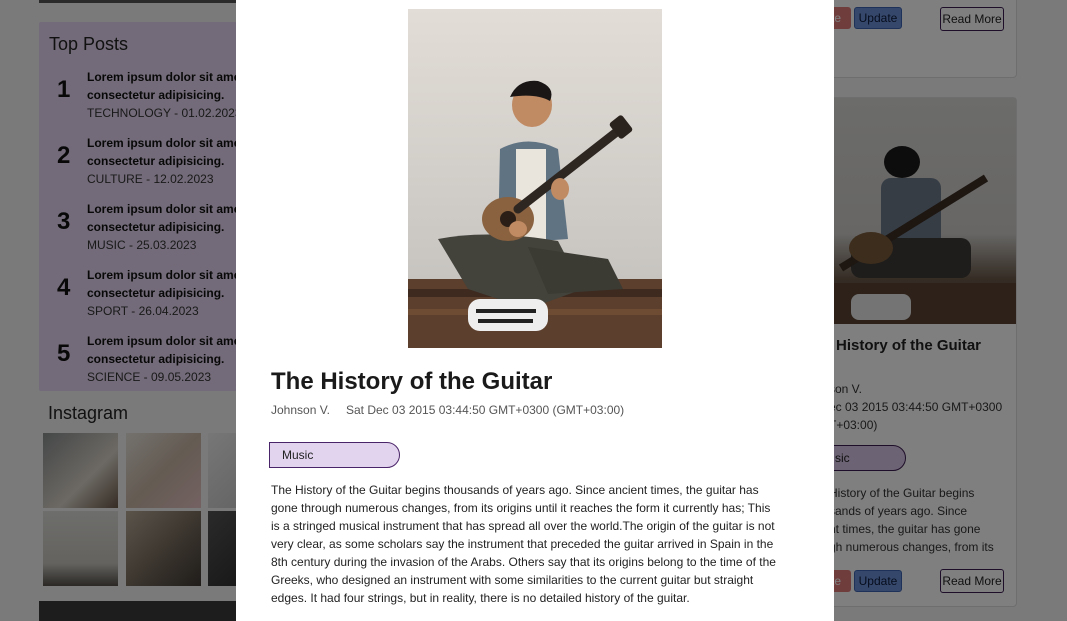 The height and width of the screenshot is (621, 1067). What do you see at coordinates (300, 410) in the screenshot?
I see `article-author: Johnson V.` at bounding box center [300, 410].